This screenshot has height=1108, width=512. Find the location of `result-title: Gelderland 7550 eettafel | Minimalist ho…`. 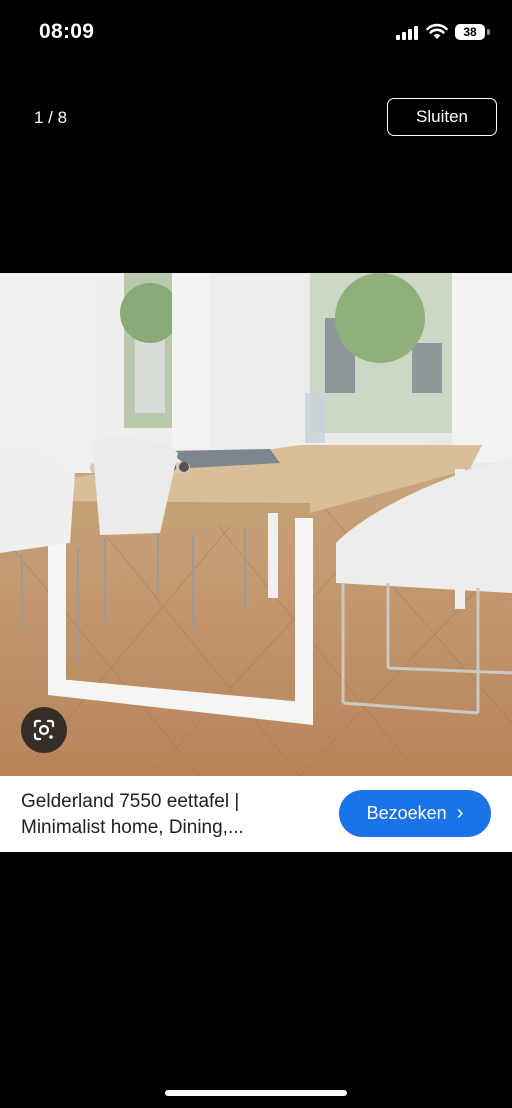

result-title: Gelderland 7550 eettafel | Minimalist ho… is located at coordinates (171, 815).